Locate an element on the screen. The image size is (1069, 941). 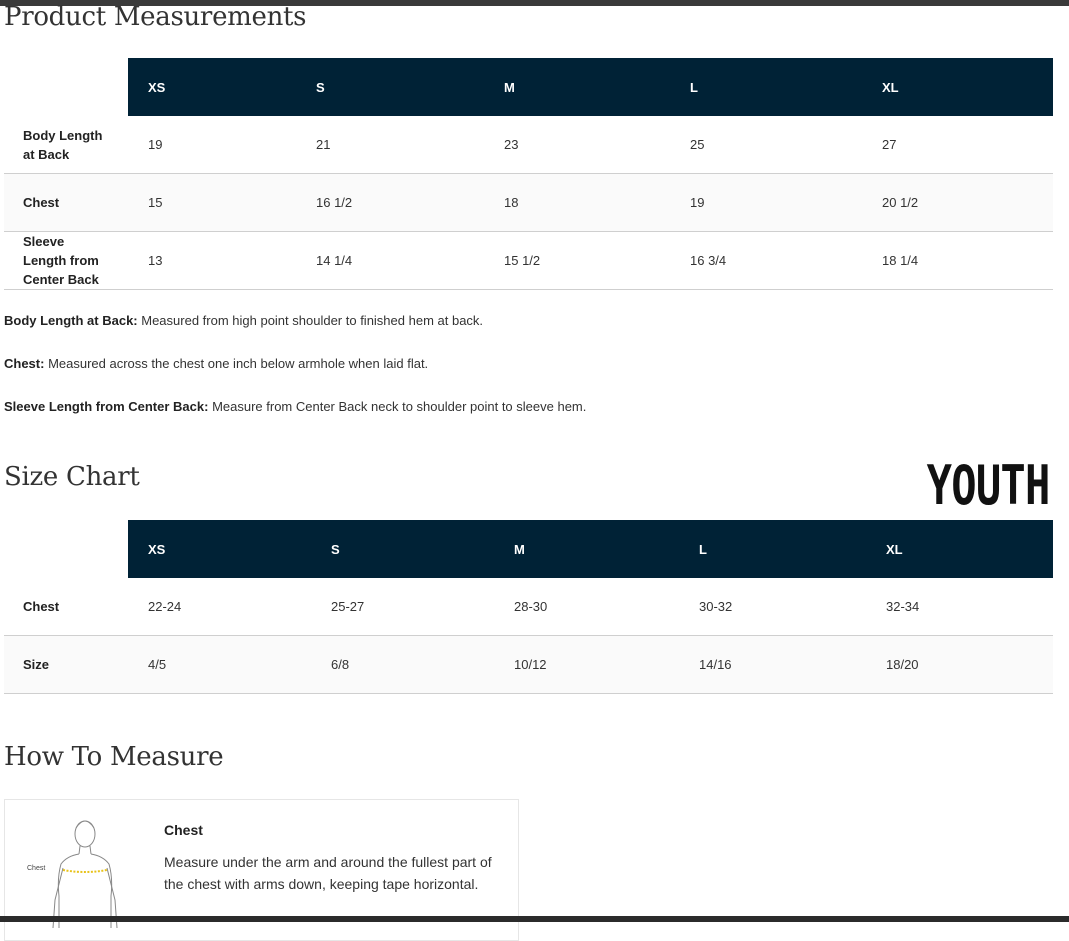
table-cell: 13 is located at coordinates (212, 260).